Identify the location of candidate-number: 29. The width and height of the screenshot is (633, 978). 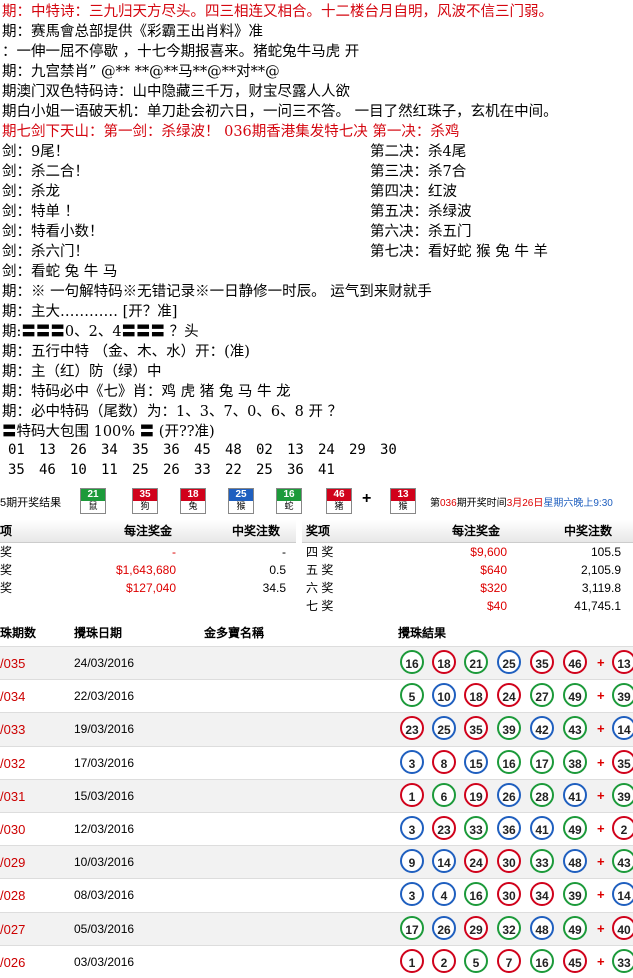
(357, 450).